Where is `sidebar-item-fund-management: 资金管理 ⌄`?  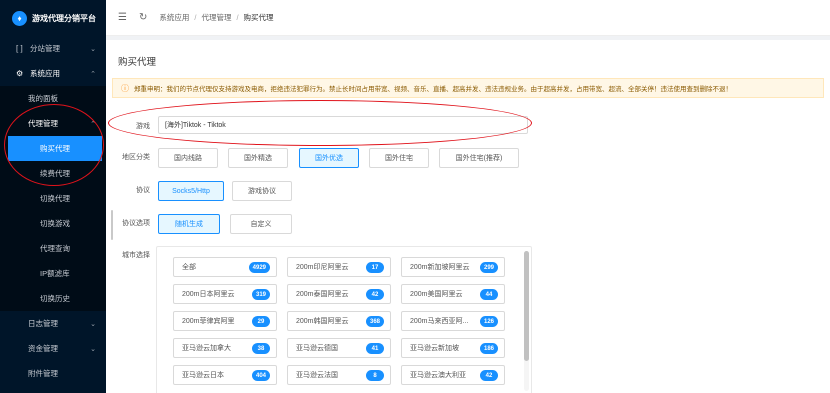 sidebar-item-fund-management: 资金管理 ⌄ is located at coordinates (53, 348).